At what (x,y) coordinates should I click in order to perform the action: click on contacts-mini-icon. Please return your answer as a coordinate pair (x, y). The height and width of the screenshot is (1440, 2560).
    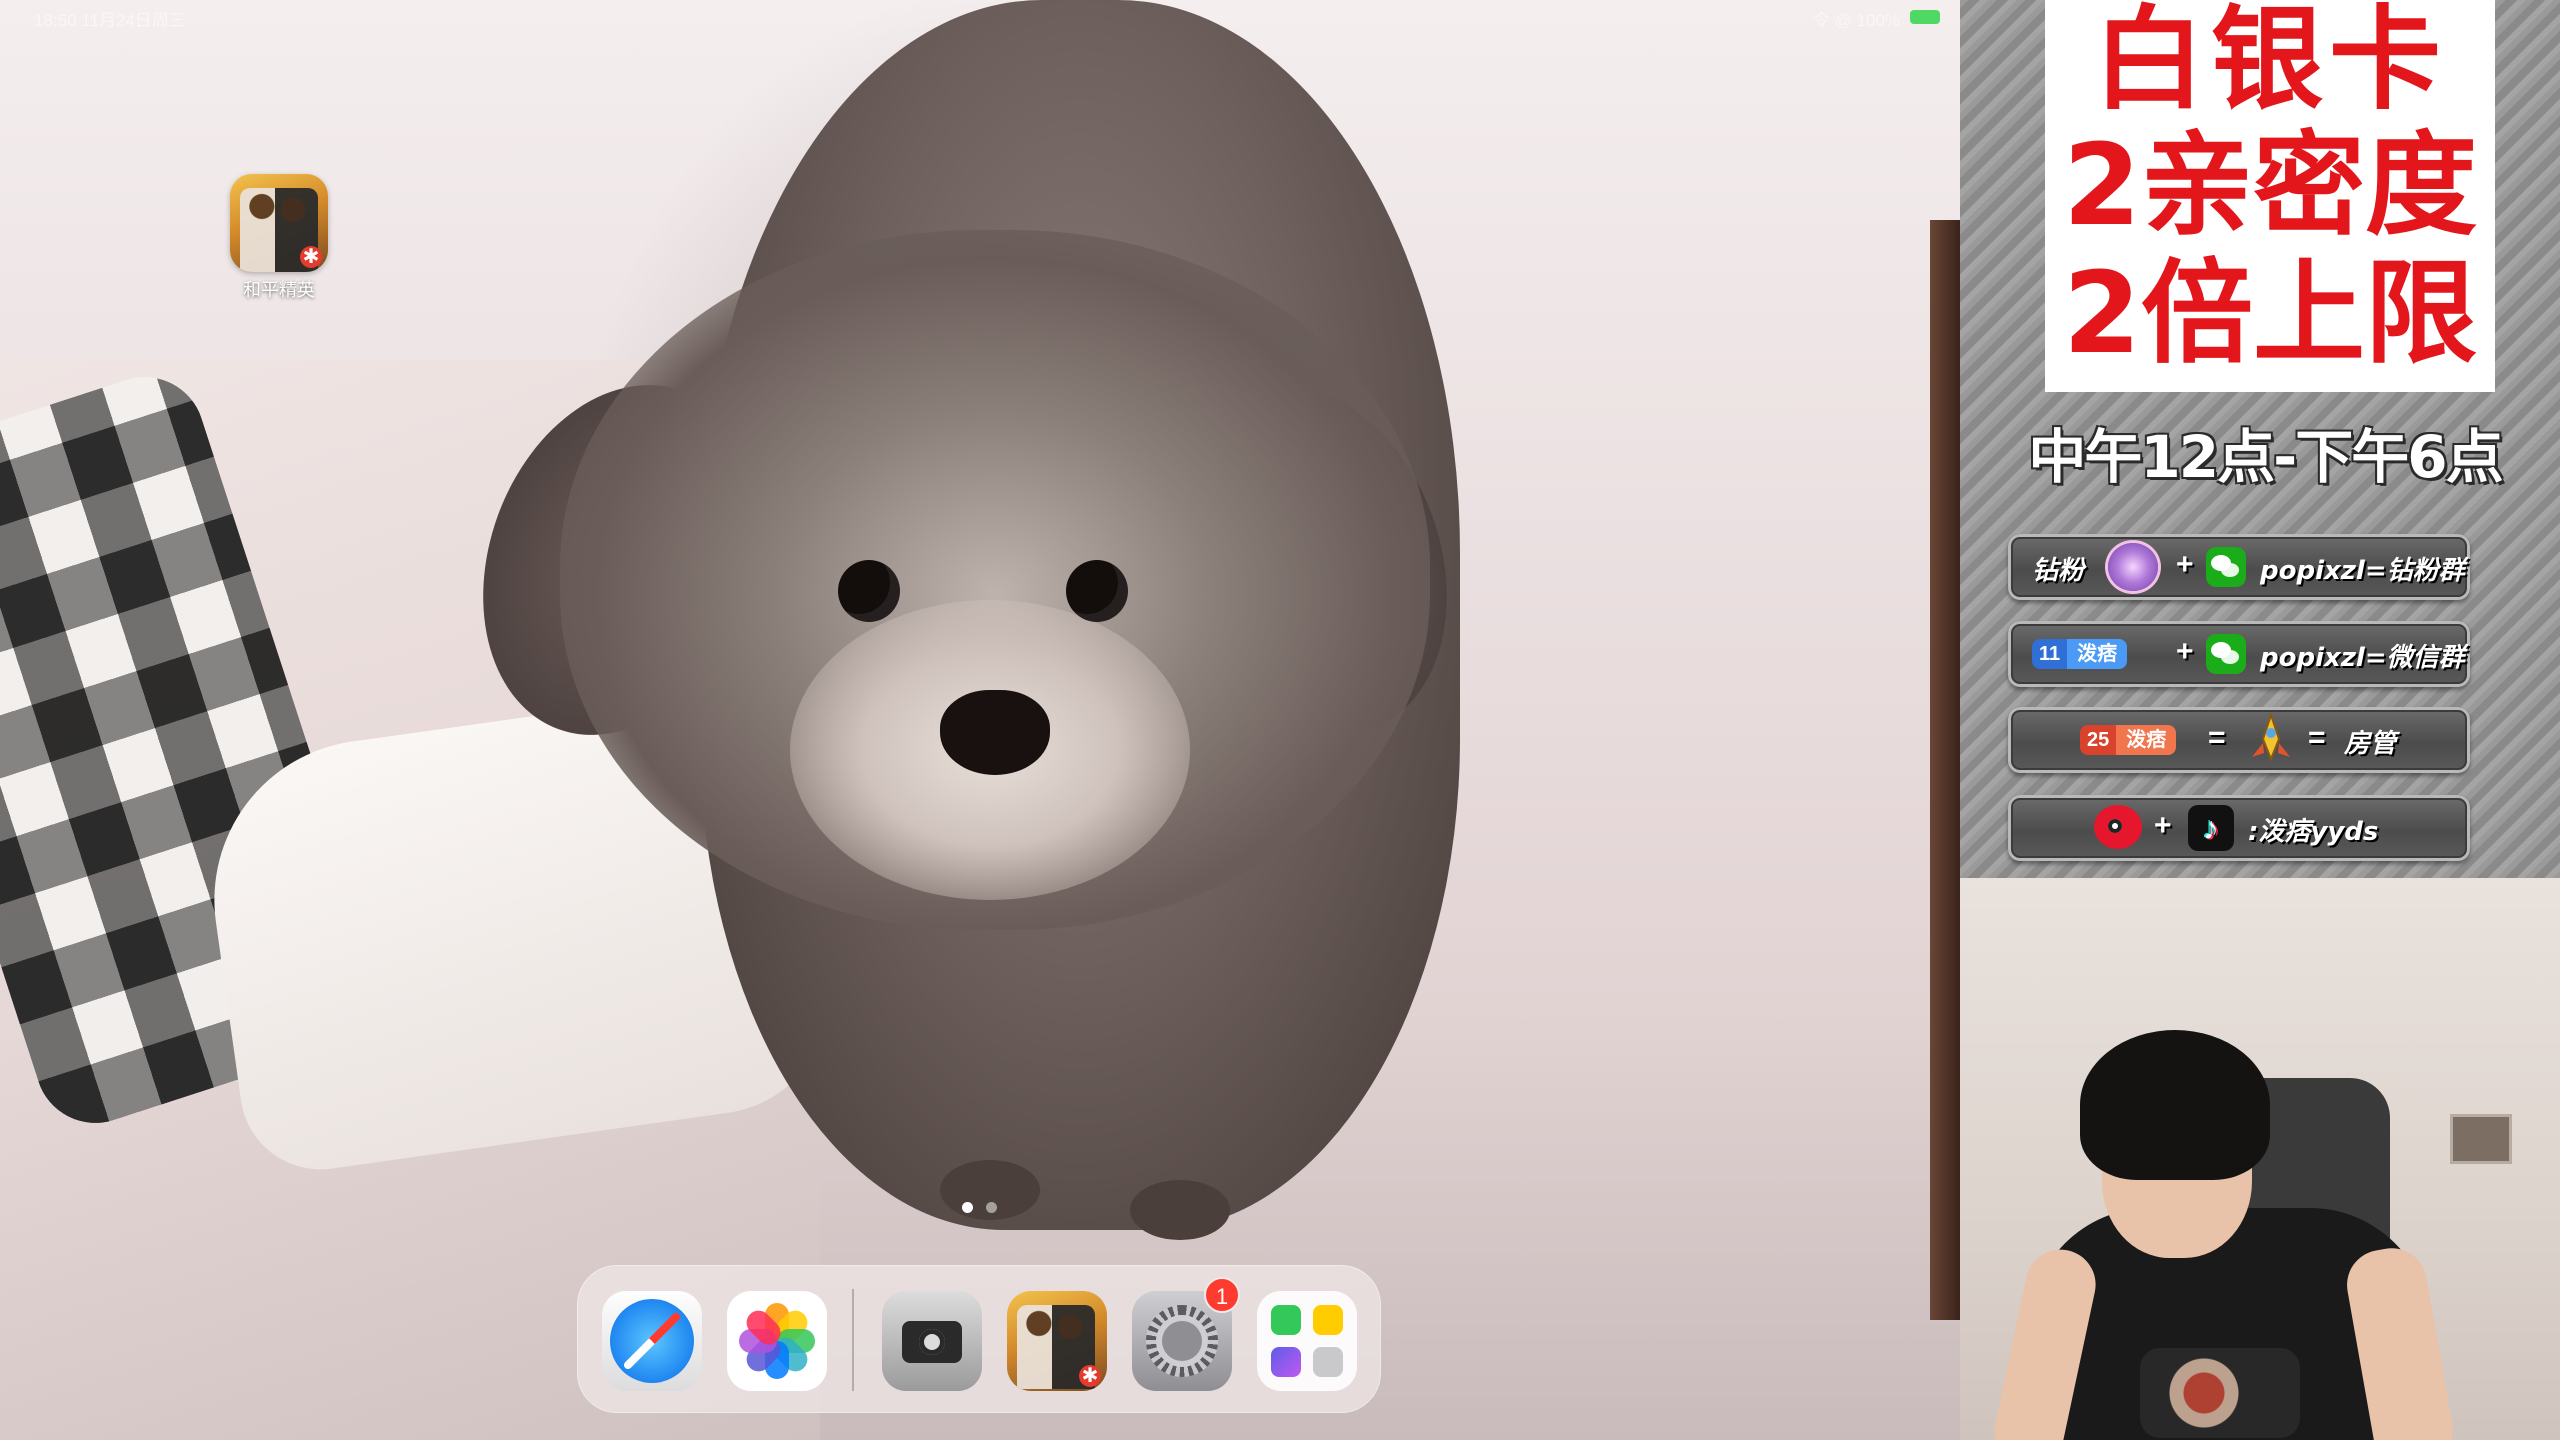
    Looking at the image, I should click on (1328, 1362).